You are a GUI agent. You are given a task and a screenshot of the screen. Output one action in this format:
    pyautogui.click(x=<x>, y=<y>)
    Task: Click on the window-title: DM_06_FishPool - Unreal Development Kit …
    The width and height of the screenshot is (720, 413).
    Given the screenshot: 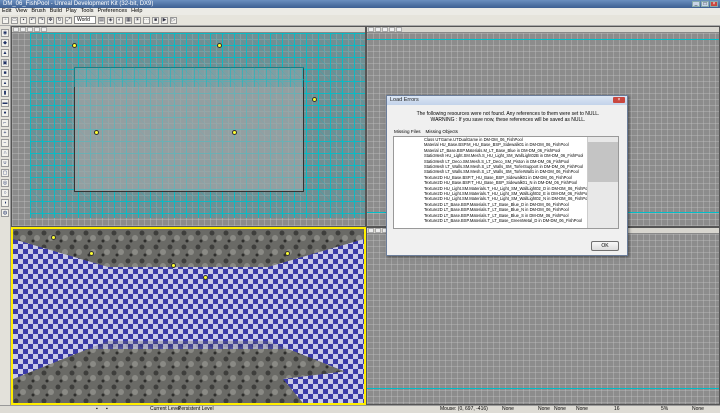 What is the action you would take?
    pyautogui.click(x=78, y=4)
    